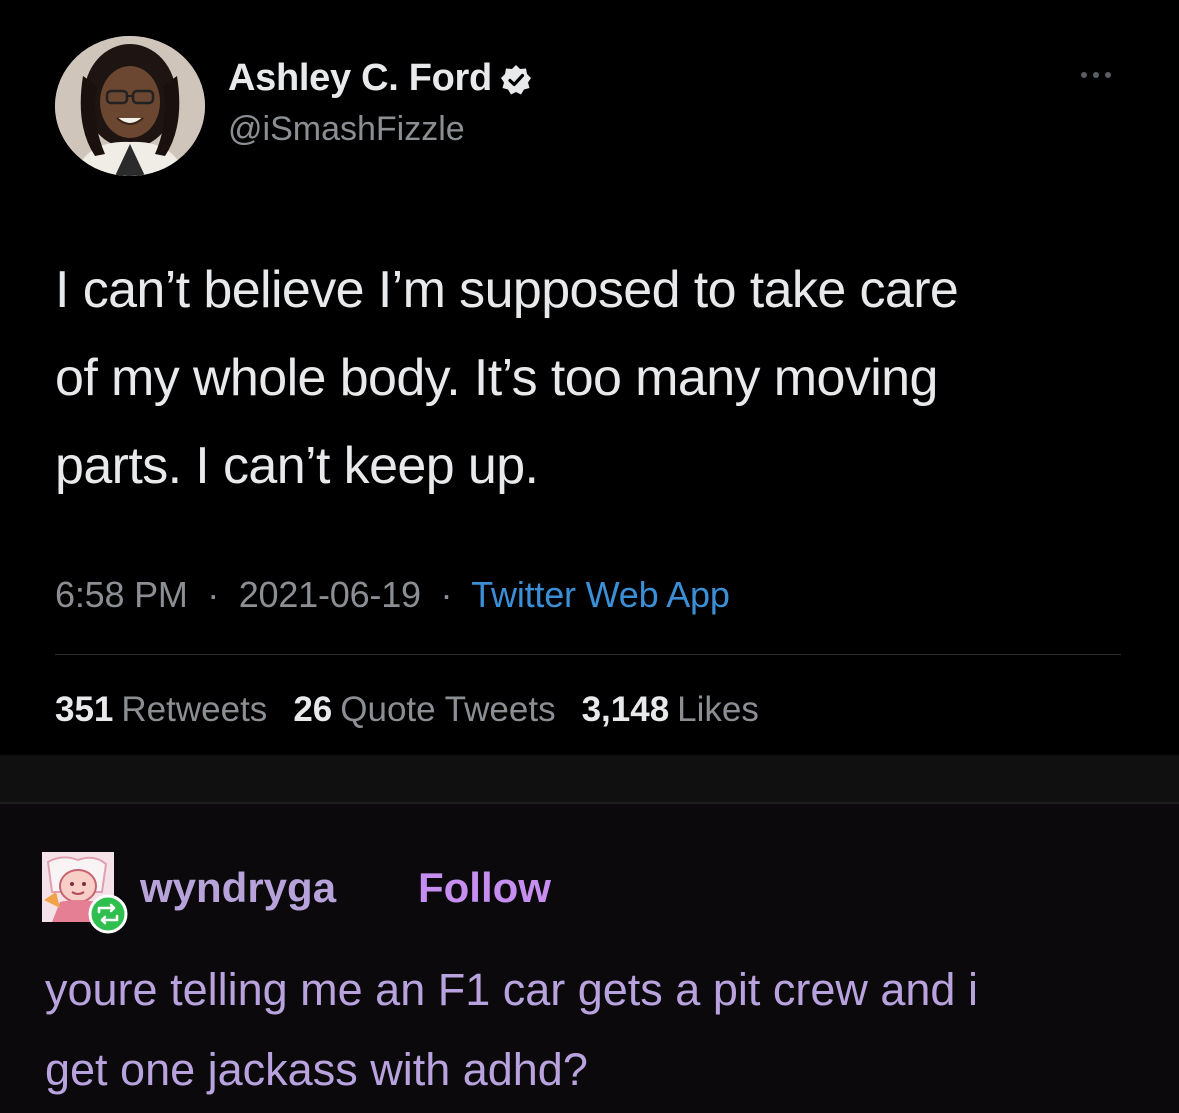 The height and width of the screenshot is (1113, 1179). I want to click on tweet-stats: 351 Retweets 26 Quote Tweets 3,148 Likes, so click(407, 710).